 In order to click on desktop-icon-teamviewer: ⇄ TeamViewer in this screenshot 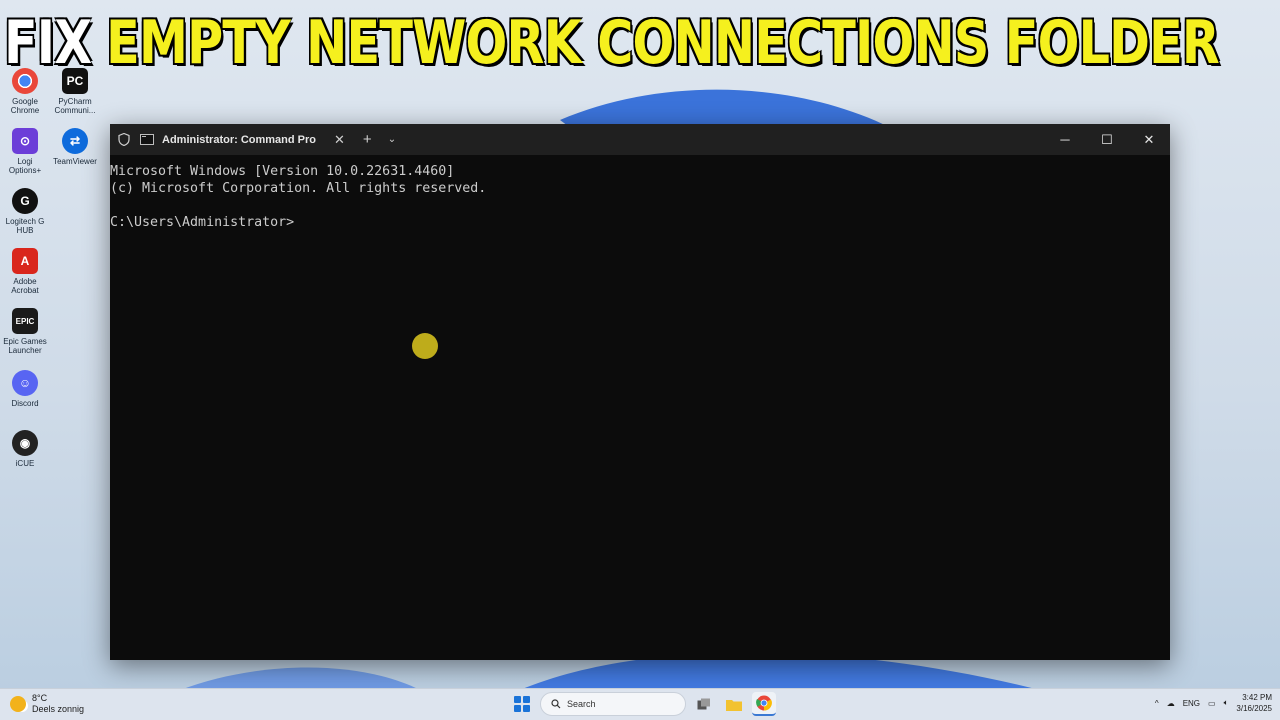, I will do `click(75, 147)`.